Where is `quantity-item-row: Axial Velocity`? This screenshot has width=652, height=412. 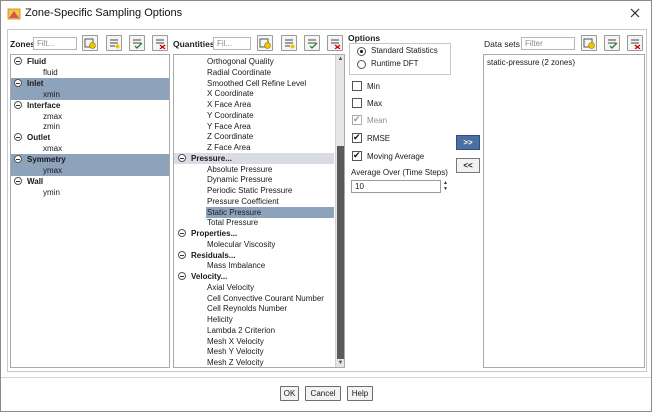
quantity-item-row: Axial Velocity is located at coordinates (270, 287).